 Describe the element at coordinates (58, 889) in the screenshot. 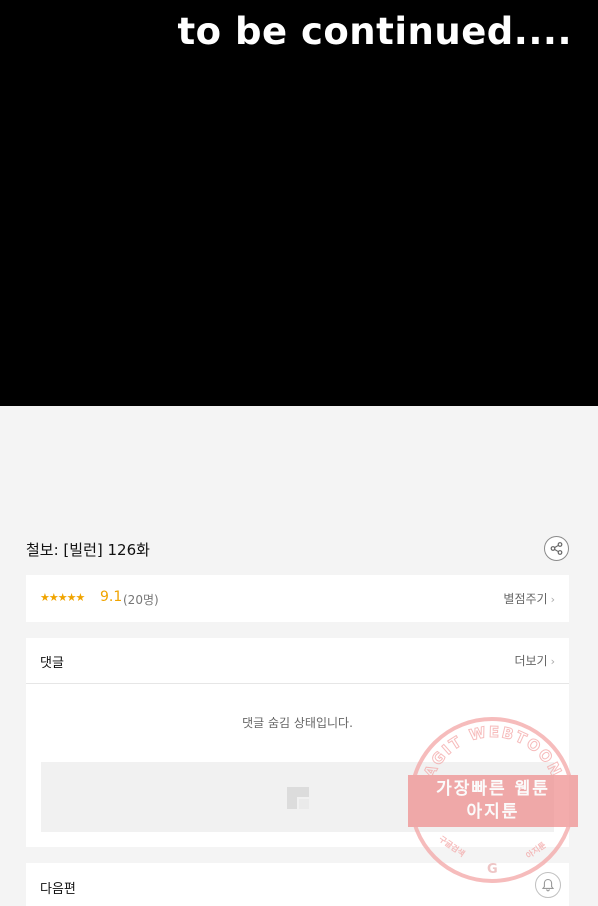

I see `next-episode-title: 다음편` at that location.